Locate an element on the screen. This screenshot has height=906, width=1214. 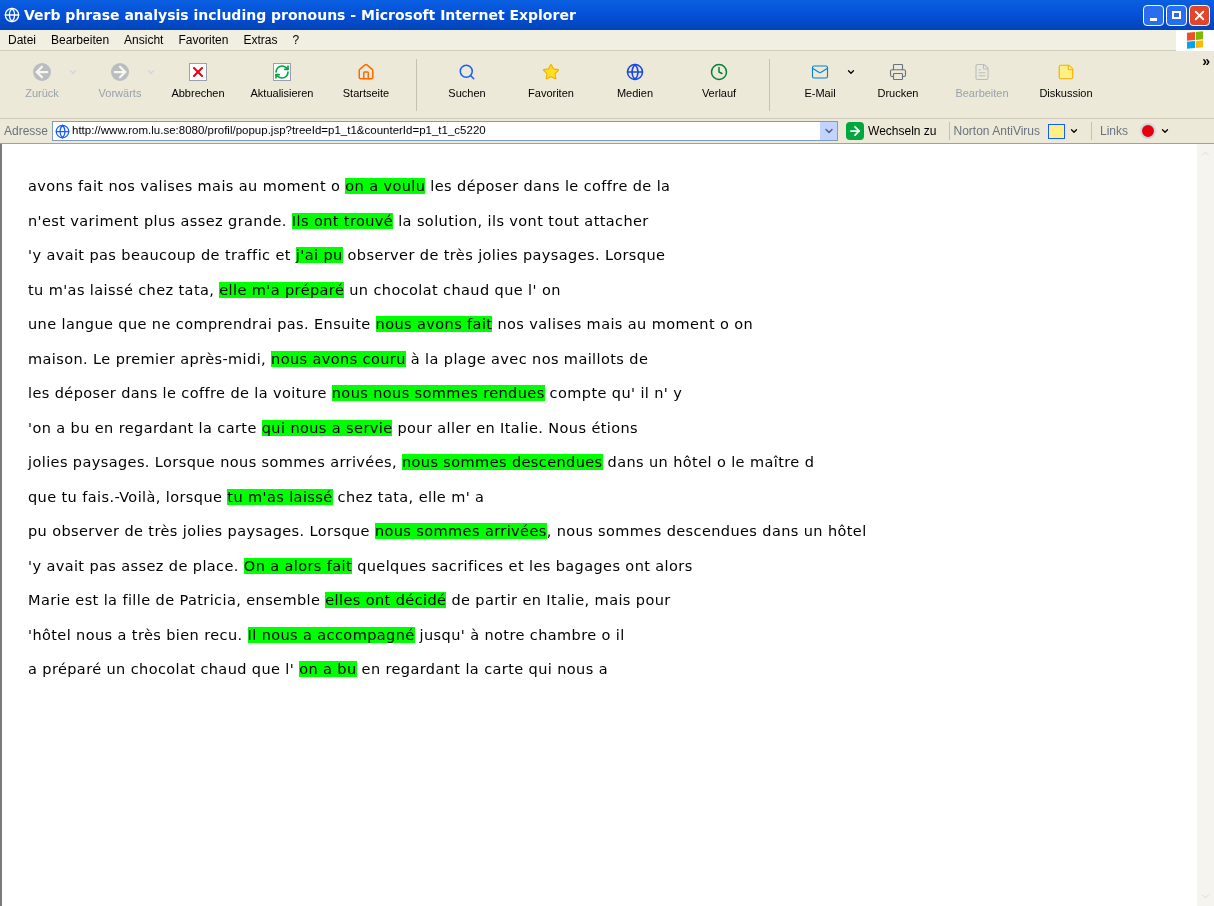
concordance-line: 'hôtel nous a très bien recu. Il nous a accompagné jusqu' à notre chambre o il is located at coordinates (327, 635).